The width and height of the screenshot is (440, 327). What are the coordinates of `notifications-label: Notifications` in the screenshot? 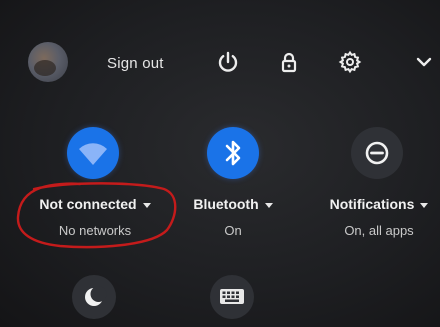 It's located at (379, 204).